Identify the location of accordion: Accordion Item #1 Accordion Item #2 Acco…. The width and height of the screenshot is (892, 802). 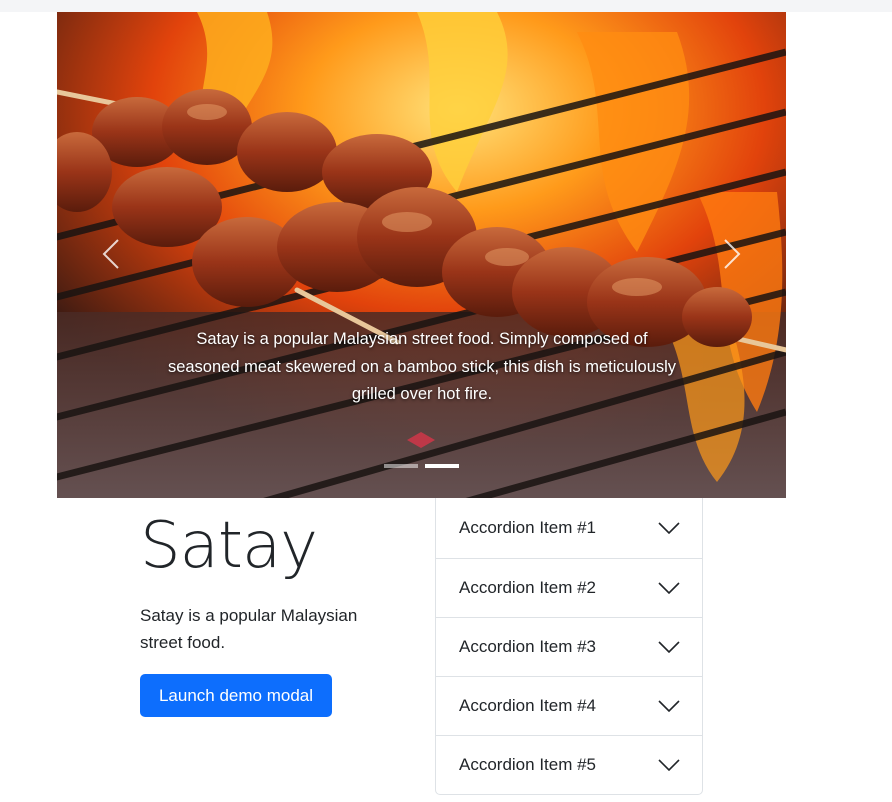
(569, 646).